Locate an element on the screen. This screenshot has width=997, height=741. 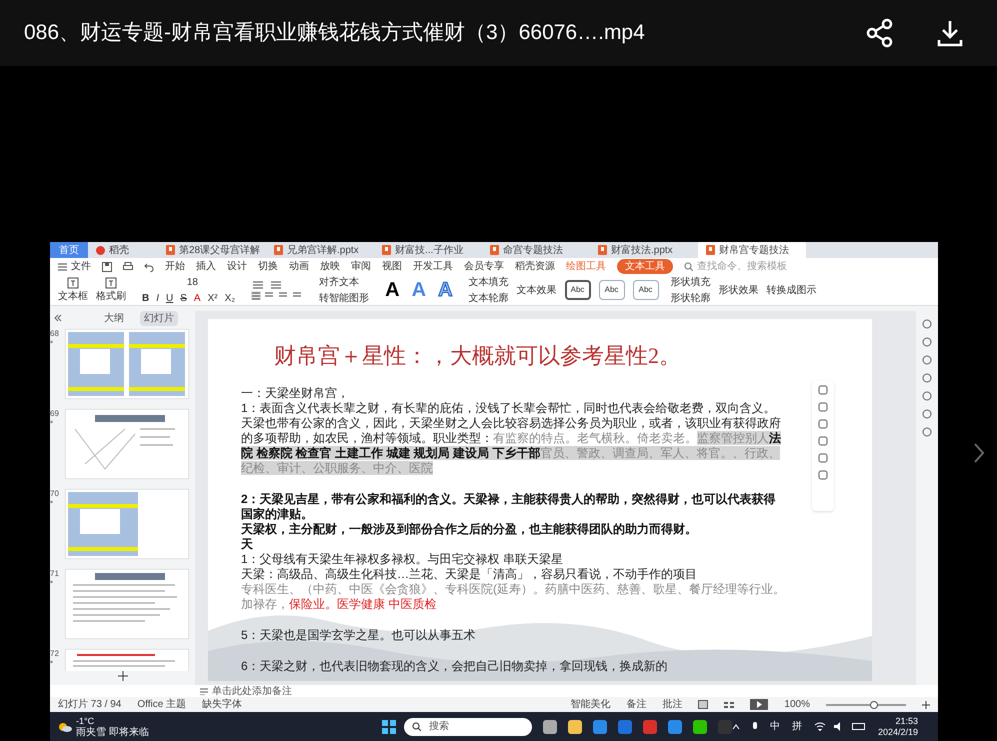
collapse-icon is located at coordinates (58, 318).